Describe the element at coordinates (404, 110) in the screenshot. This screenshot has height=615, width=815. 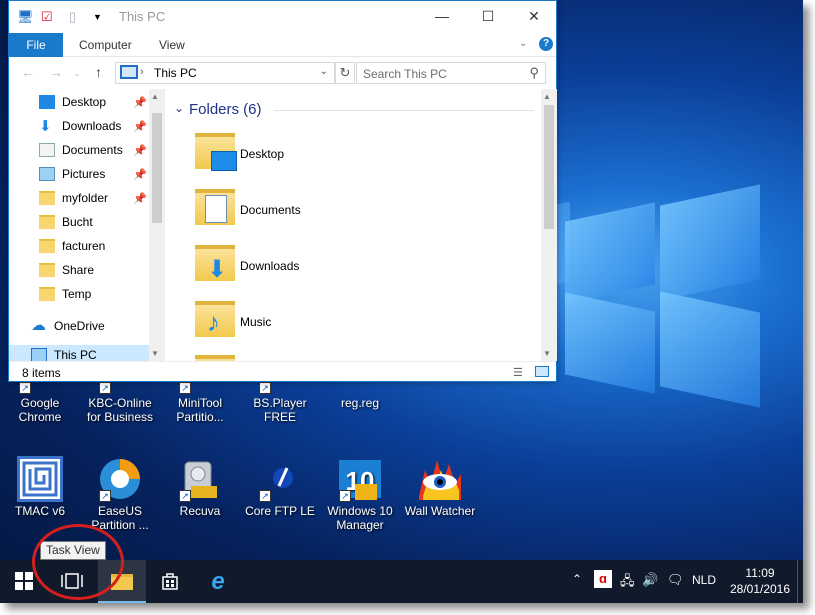
I see `group-divider` at that location.